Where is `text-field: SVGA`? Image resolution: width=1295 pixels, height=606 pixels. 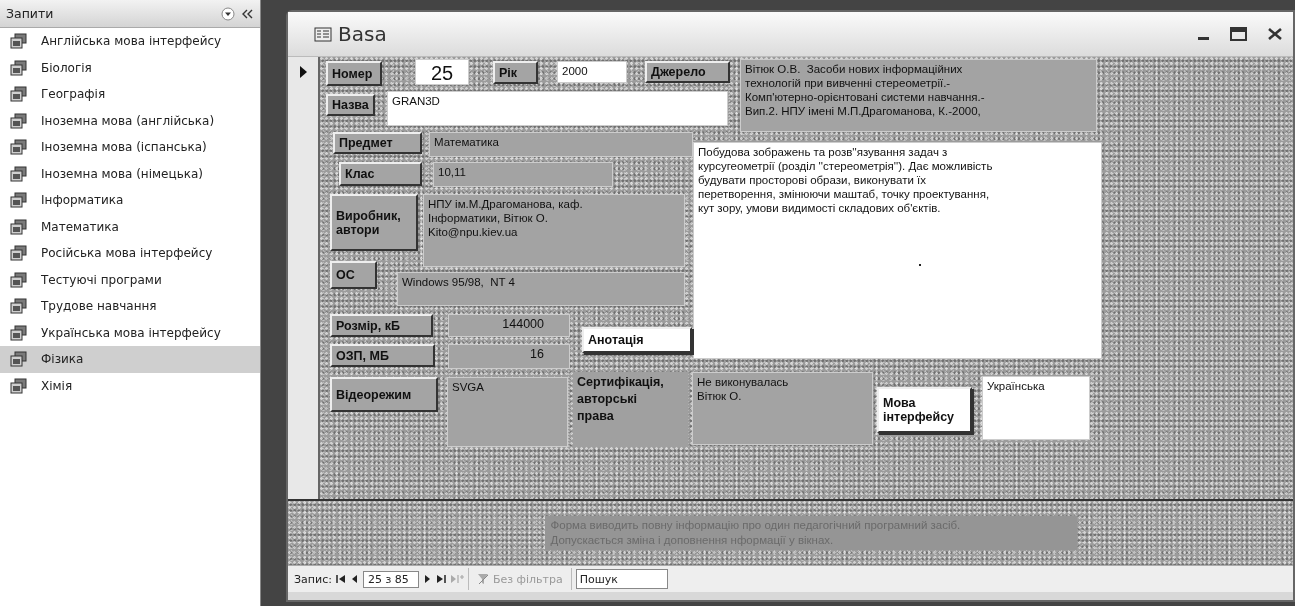
text-field: SVGA is located at coordinates (507, 412).